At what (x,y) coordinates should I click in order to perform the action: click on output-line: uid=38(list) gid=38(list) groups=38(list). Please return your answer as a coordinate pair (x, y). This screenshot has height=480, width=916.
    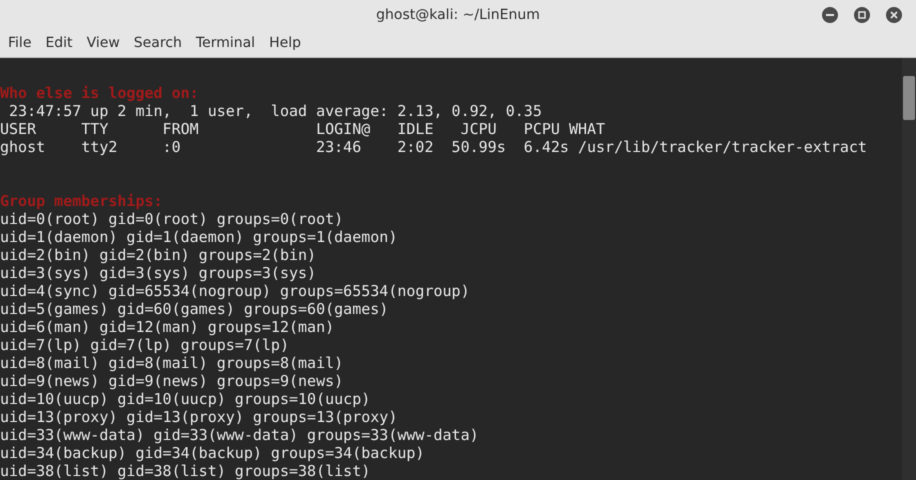
    Looking at the image, I should click on (185, 471).